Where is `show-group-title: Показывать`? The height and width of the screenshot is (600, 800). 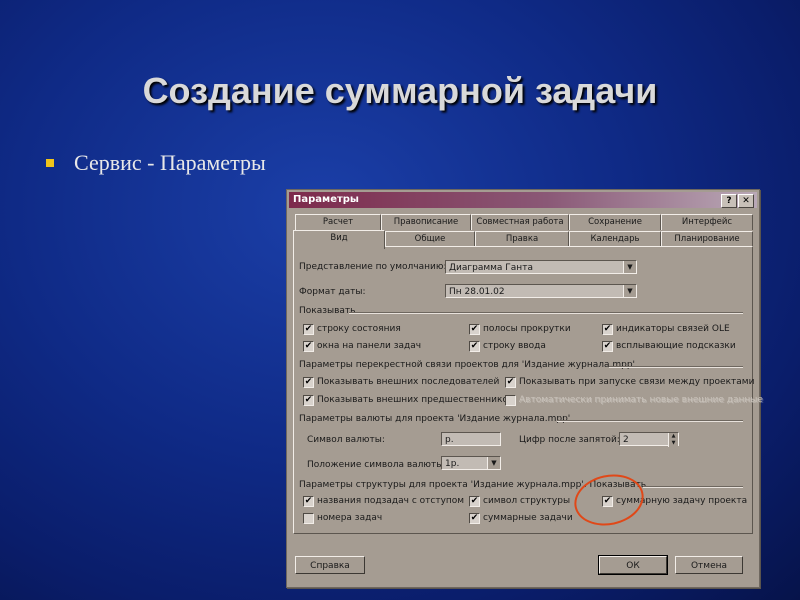
show-group-title: Показывать is located at coordinates (327, 311).